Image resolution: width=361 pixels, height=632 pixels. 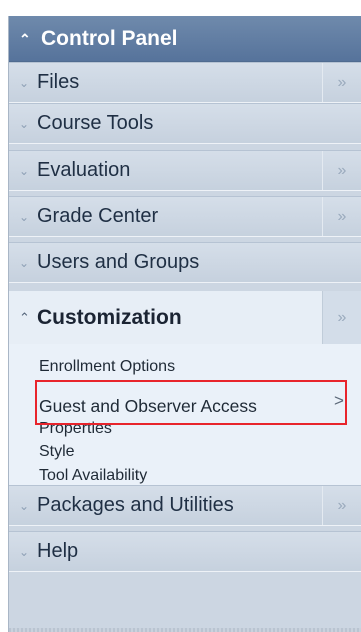 I want to click on chevron-right-icon: >, so click(x=339, y=400).